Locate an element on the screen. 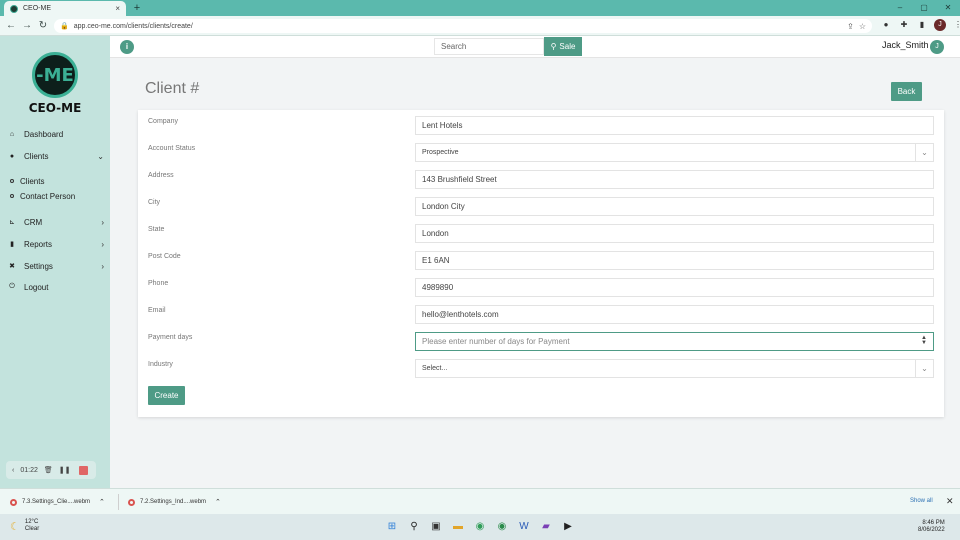  back-arrow-icon: ← is located at coordinates (11, 26).